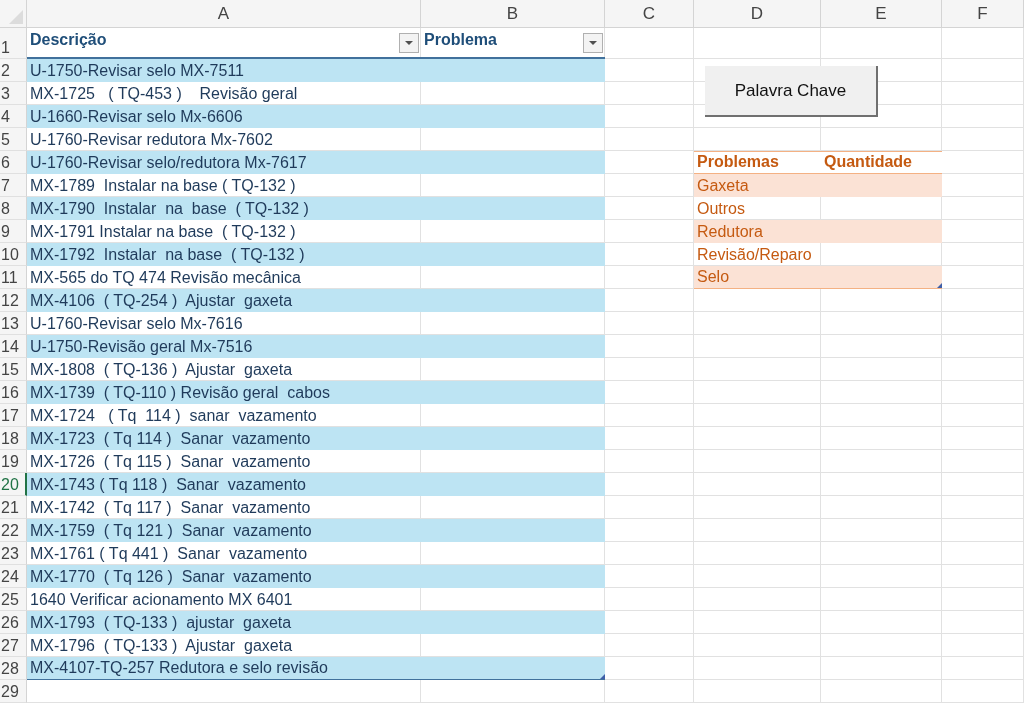 The width and height of the screenshot is (1024, 703). What do you see at coordinates (13, 576) in the screenshot?
I see `row-number: 24` at bounding box center [13, 576].